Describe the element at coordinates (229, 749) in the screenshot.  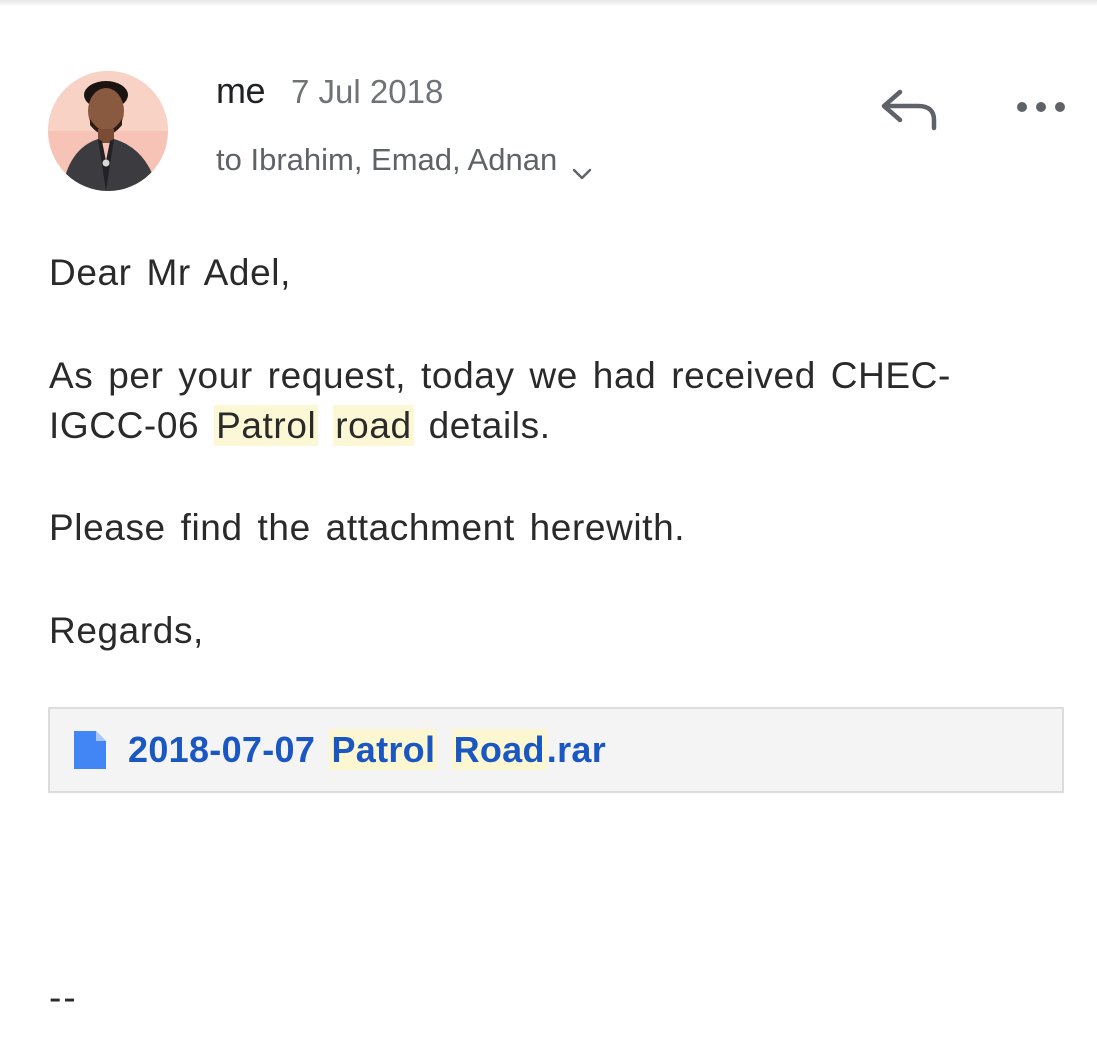
I see `attachment-name-prefix: 2018-07-07` at that location.